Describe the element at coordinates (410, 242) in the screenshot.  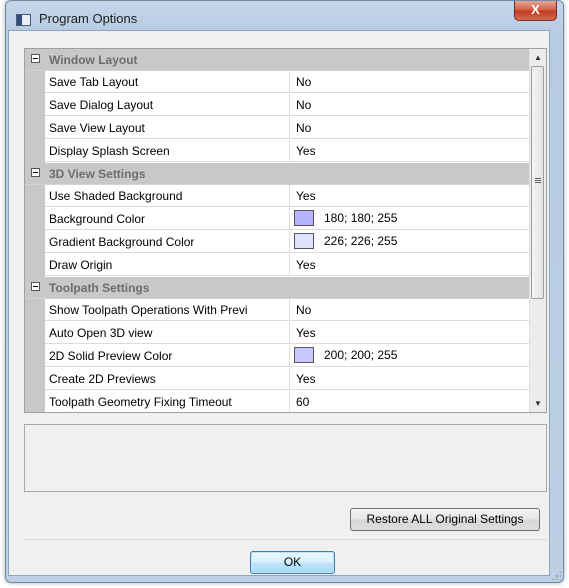
I see `property-value: 226; 226; 255` at that location.